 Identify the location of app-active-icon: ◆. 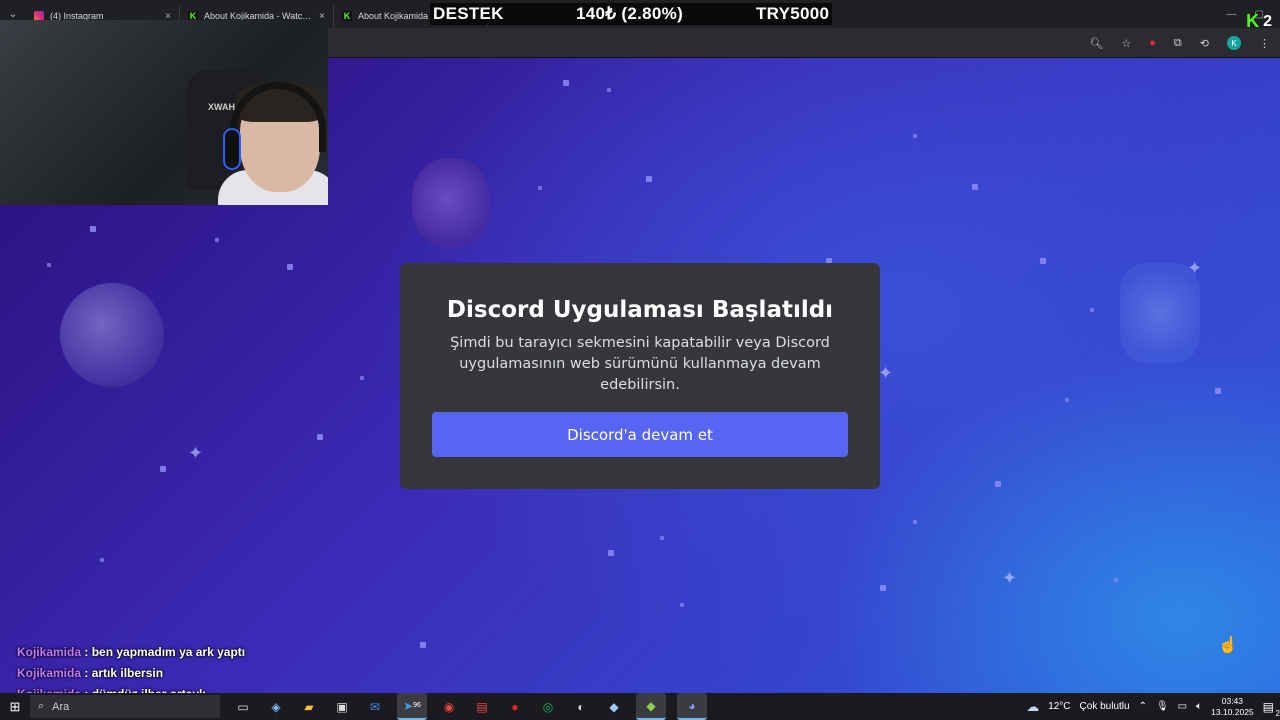
(651, 706).